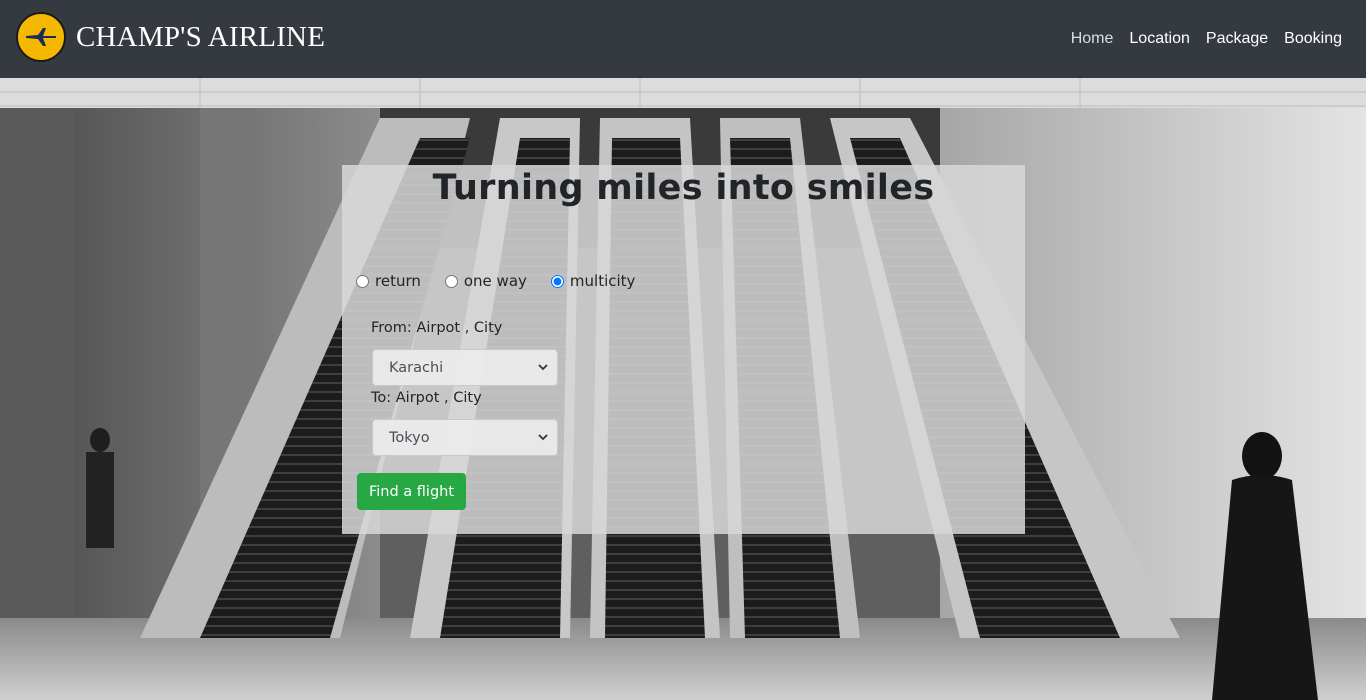 The width and height of the screenshot is (1366, 700). Describe the element at coordinates (426, 398) in the screenshot. I see `to-label: To: Airpot , City` at that location.